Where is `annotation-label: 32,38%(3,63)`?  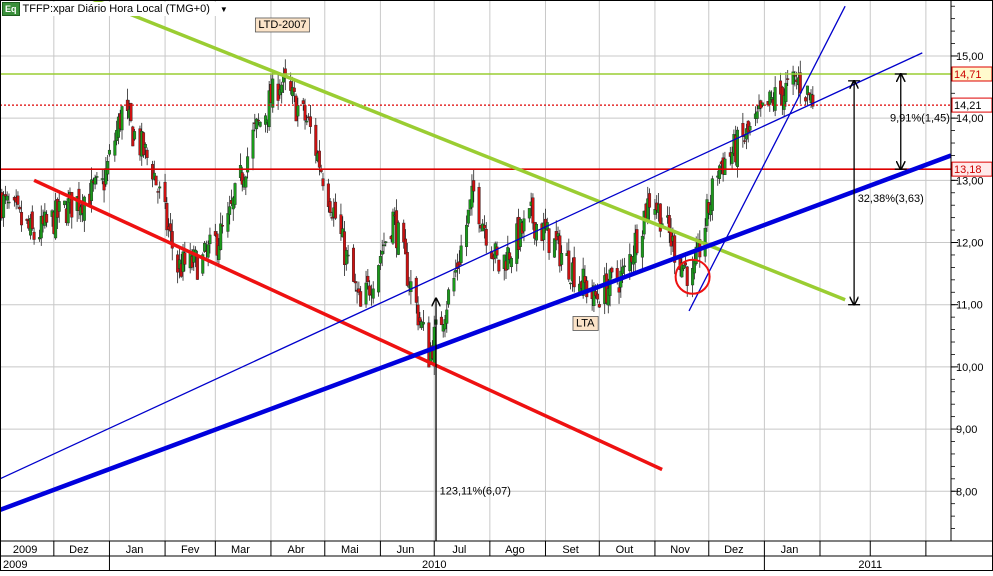 annotation-label: 32,38%(3,63) is located at coordinates (891, 199).